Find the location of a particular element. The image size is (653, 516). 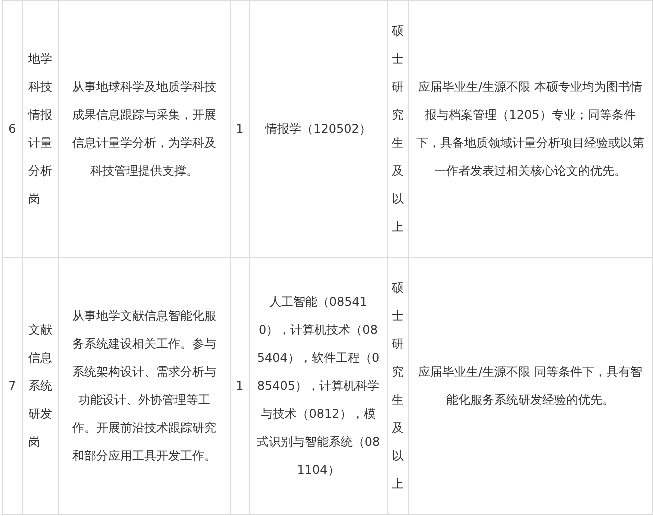

table-cell: 情报学（120502） is located at coordinates (319, 129).